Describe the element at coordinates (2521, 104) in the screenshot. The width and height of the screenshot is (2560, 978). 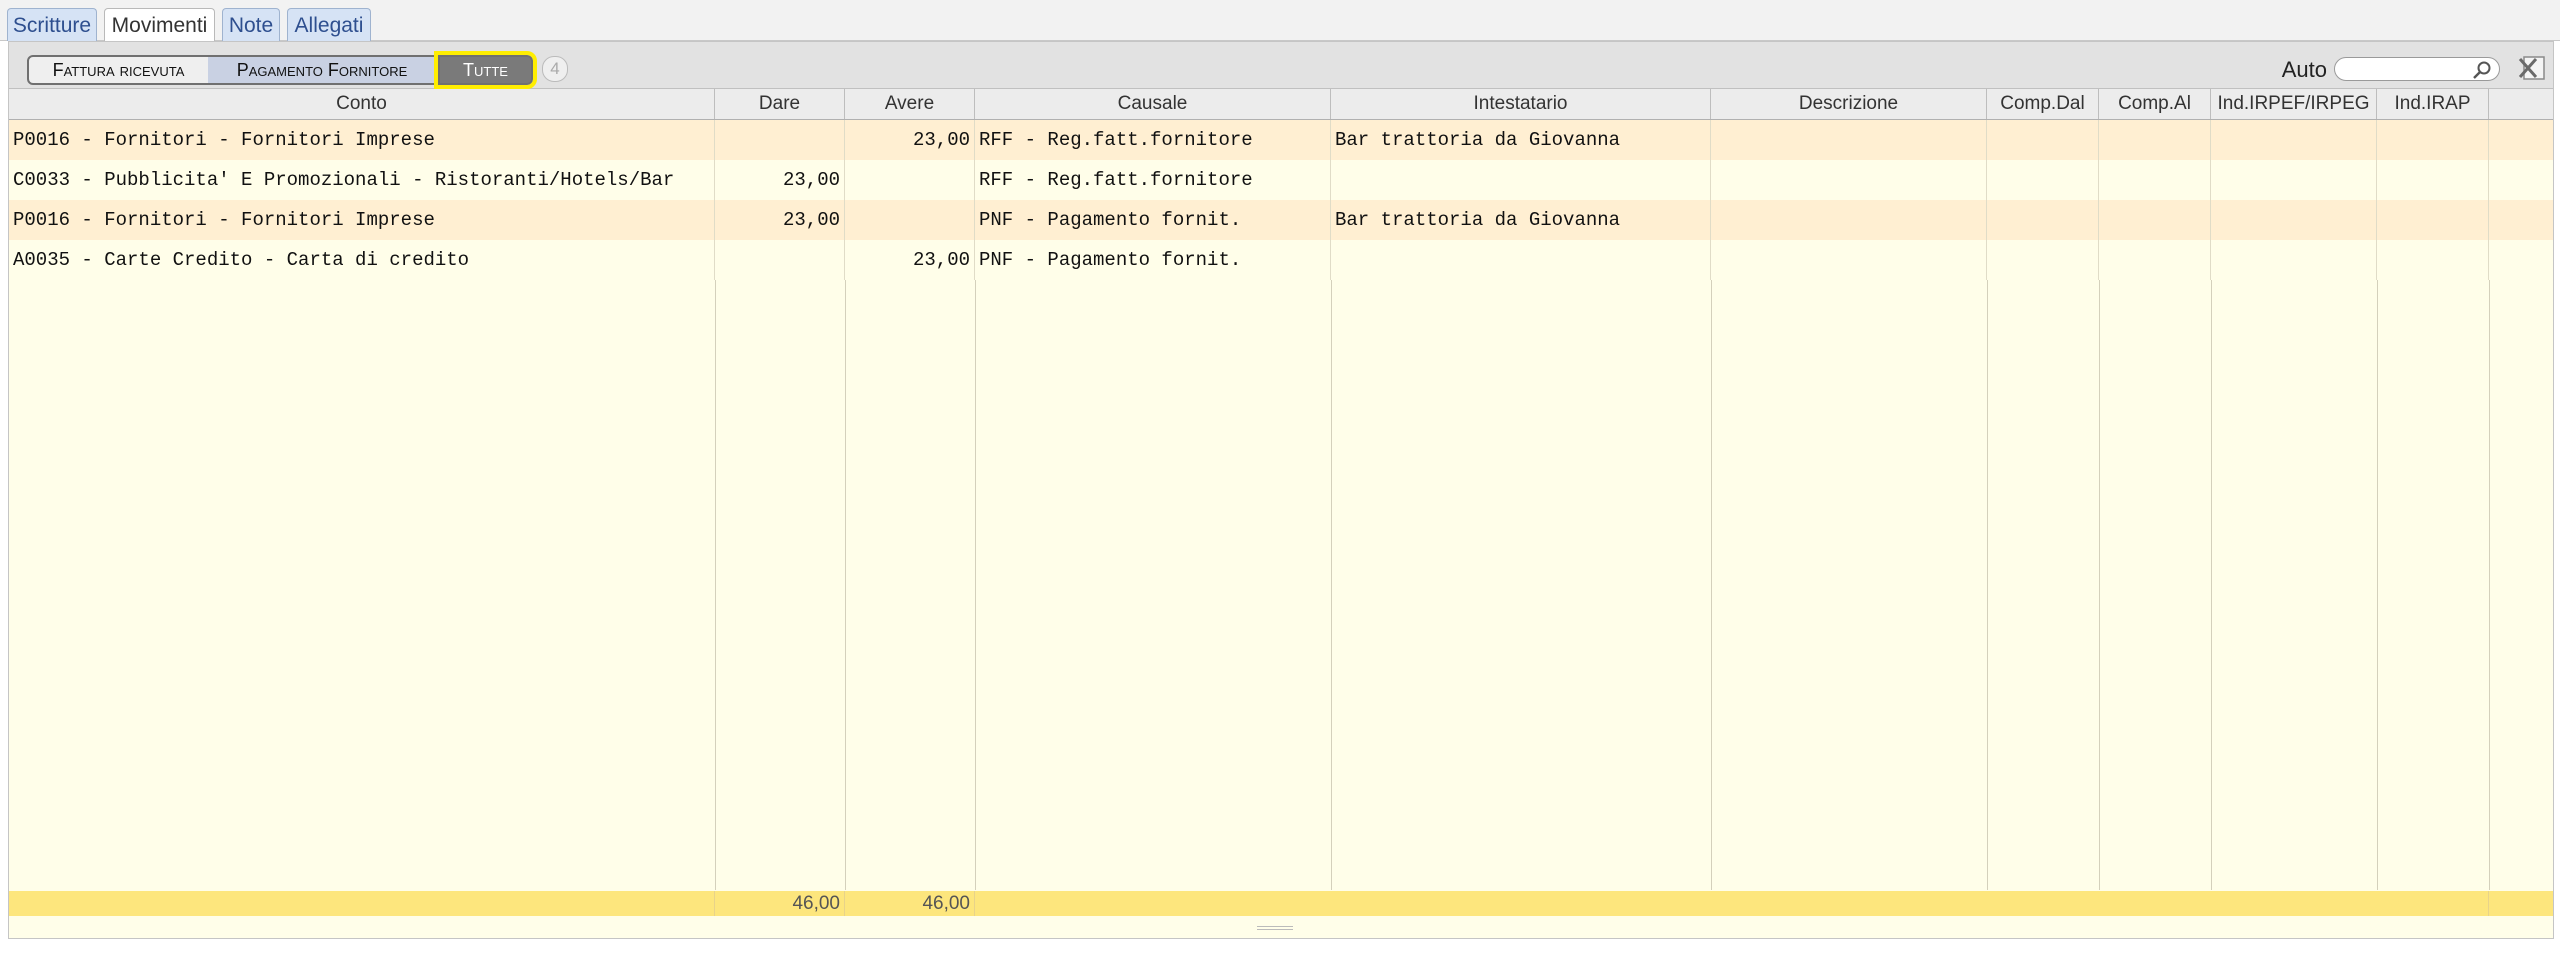
I see `column-header-extra` at that location.